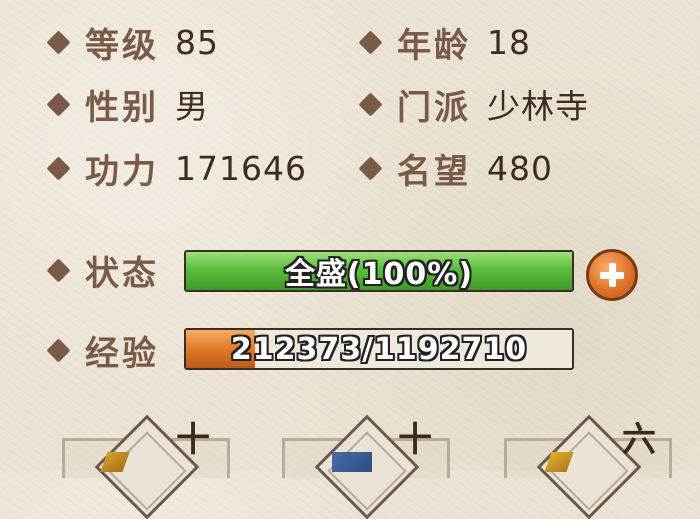 This screenshot has height=519, width=700. Describe the element at coordinates (509, 42) in the screenshot. I see `stat-value: 18` at that location.